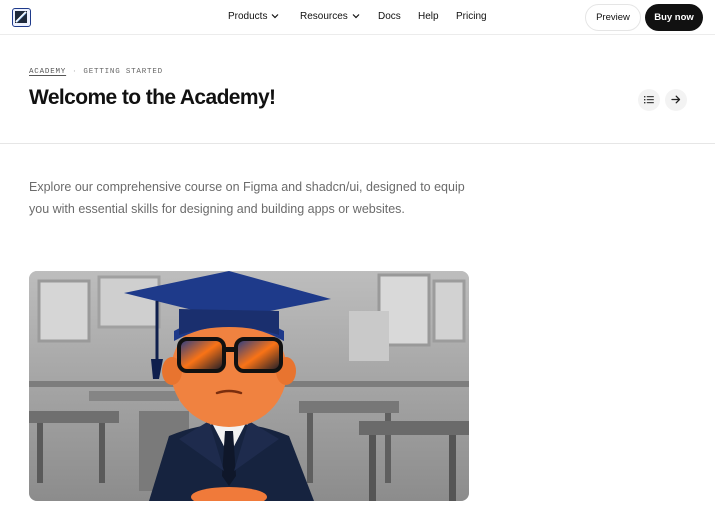  Describe the element at coordinates (357, 143) in the screenshot. I see `section-divider` at that location.